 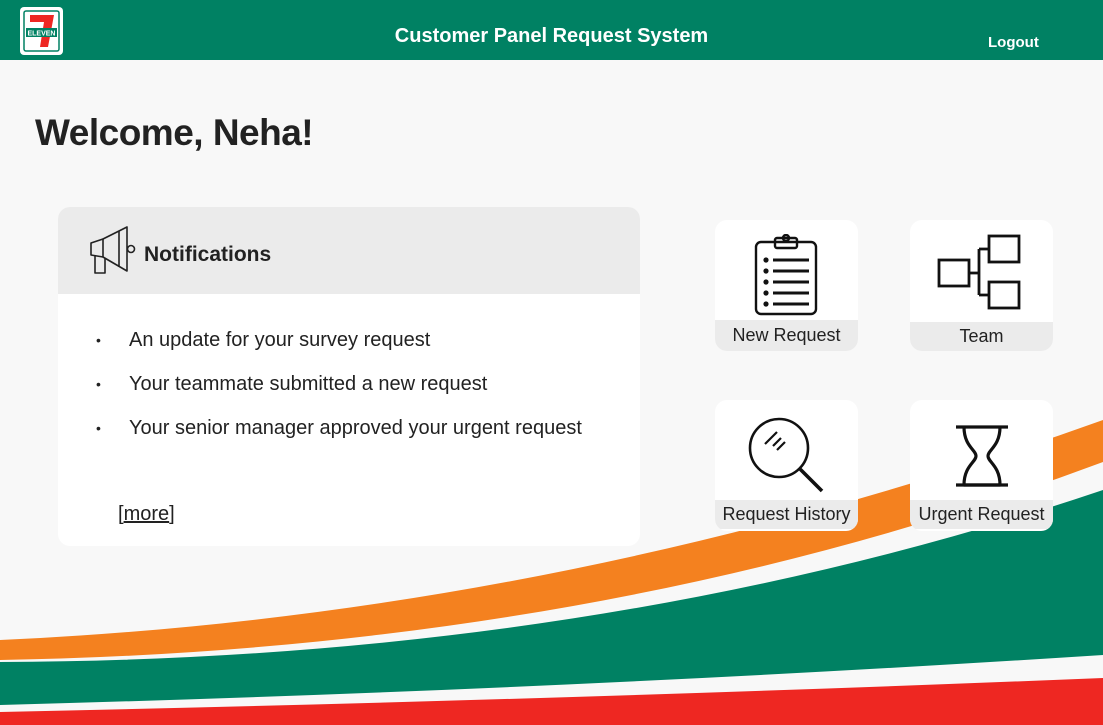 What do you see at coordinates (208, 254) in the screenshot?
I see `notifications-title: Notifications` at bounding box center [208, 254].